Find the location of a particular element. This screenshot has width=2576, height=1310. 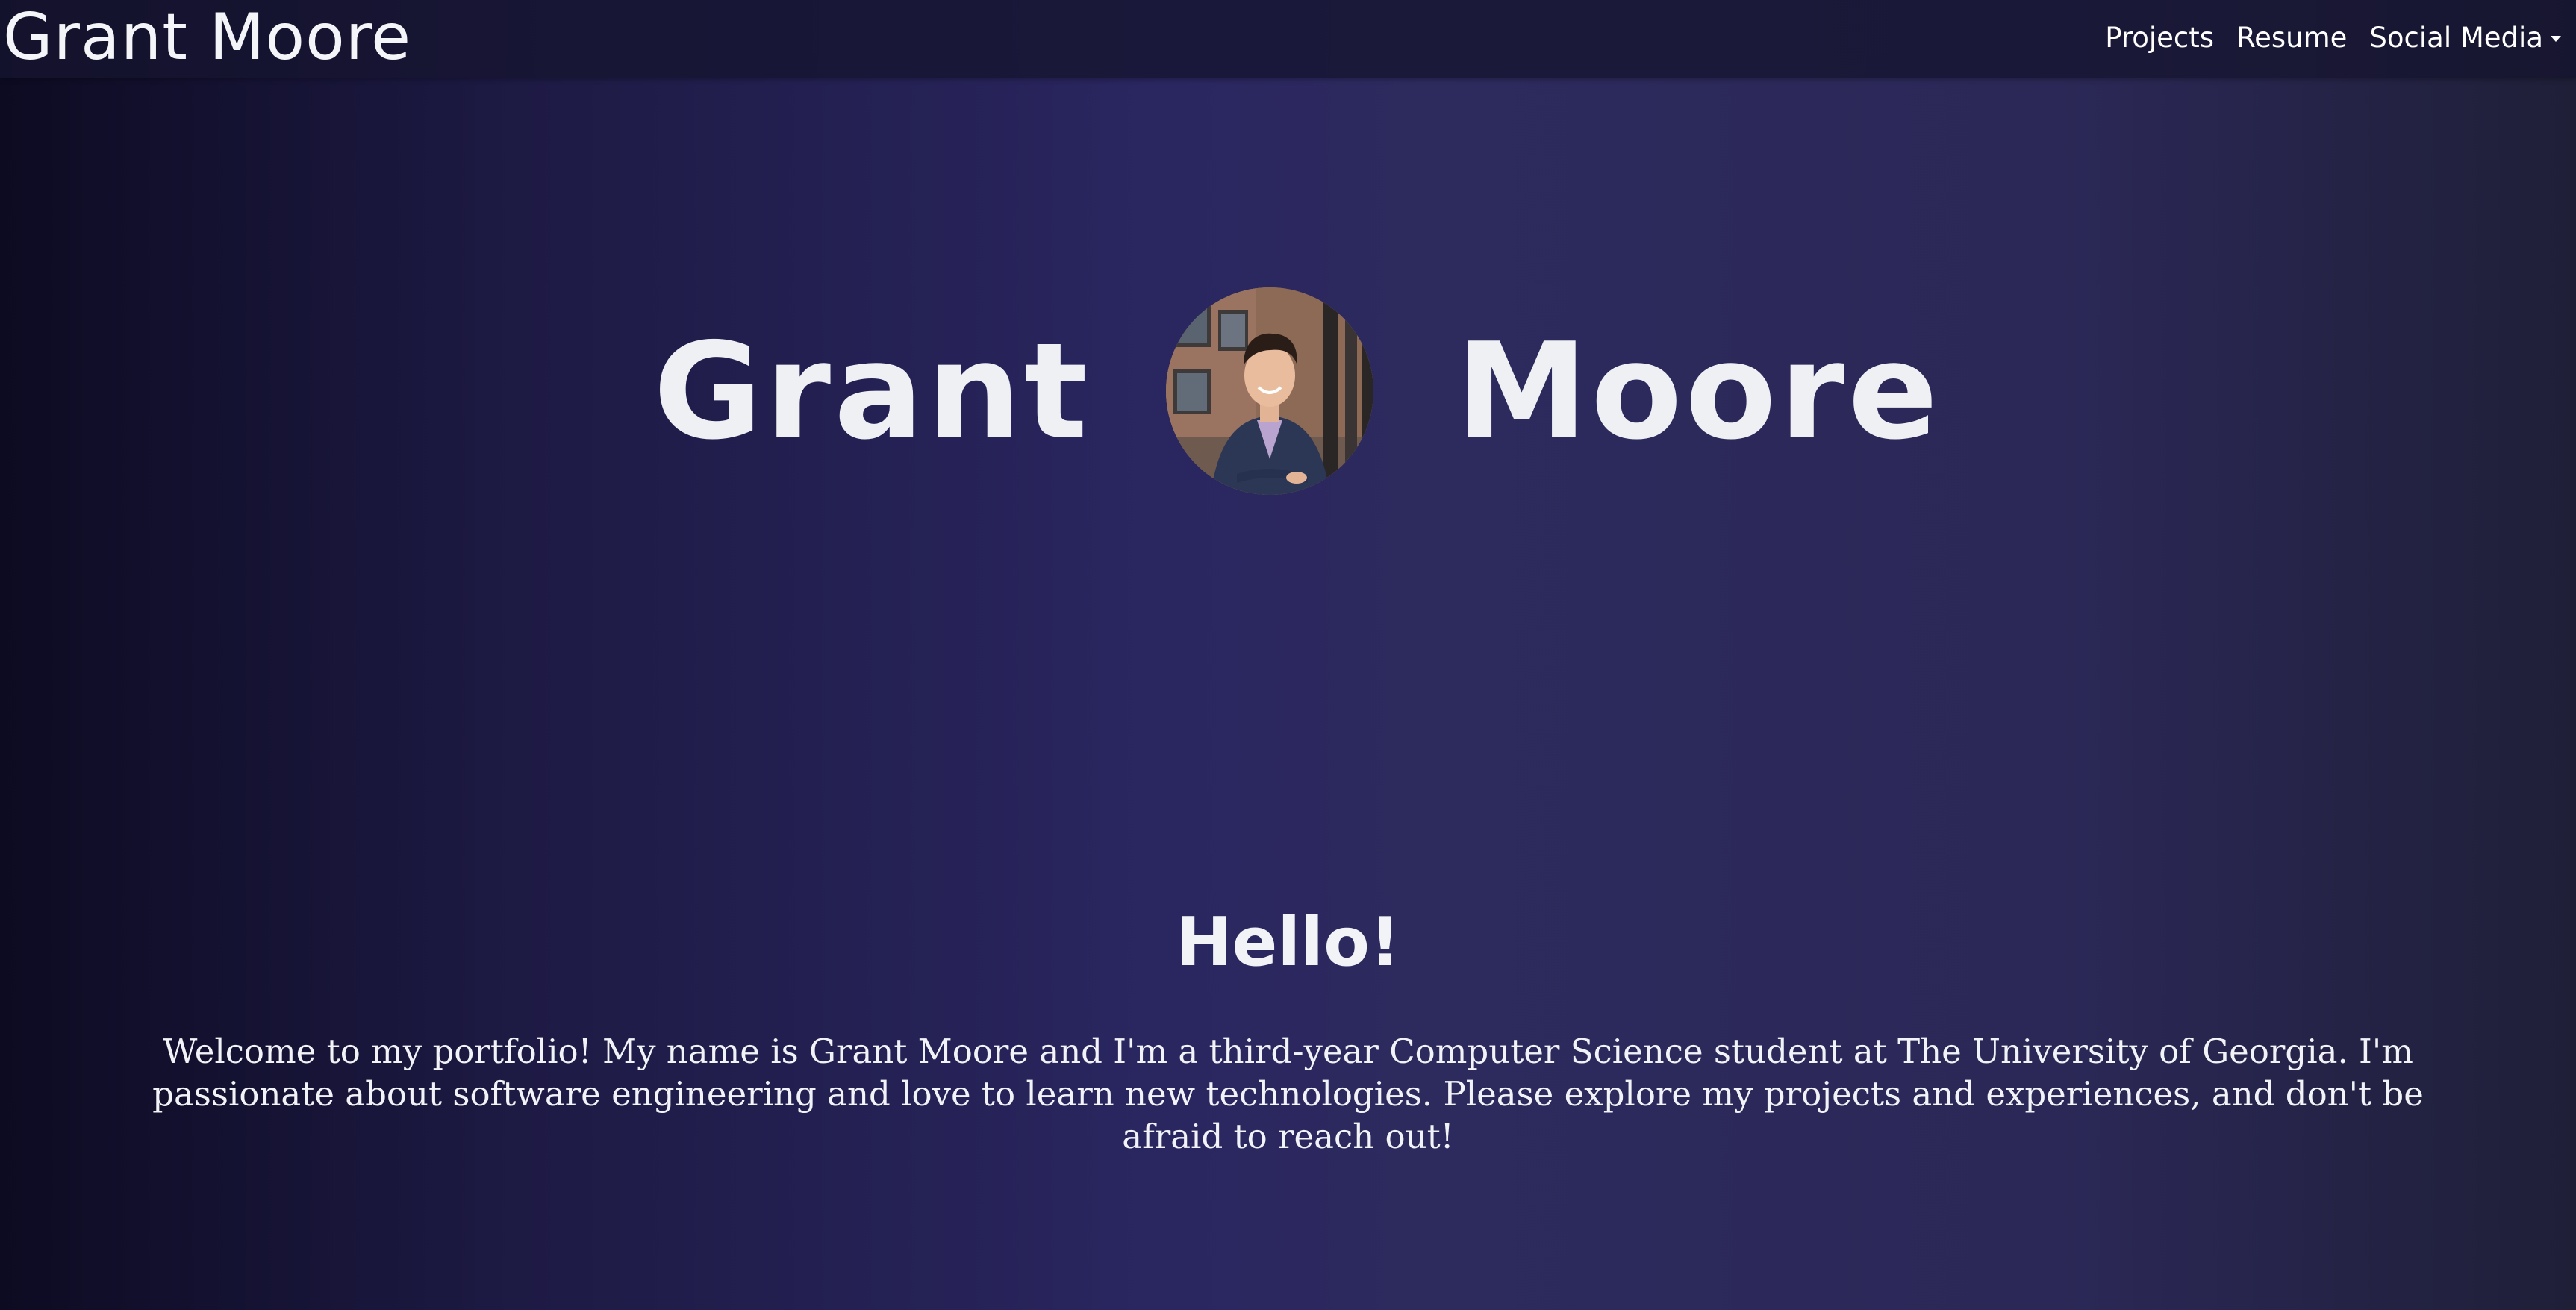

caret-down-icon is located at coordinates (2556, 39).